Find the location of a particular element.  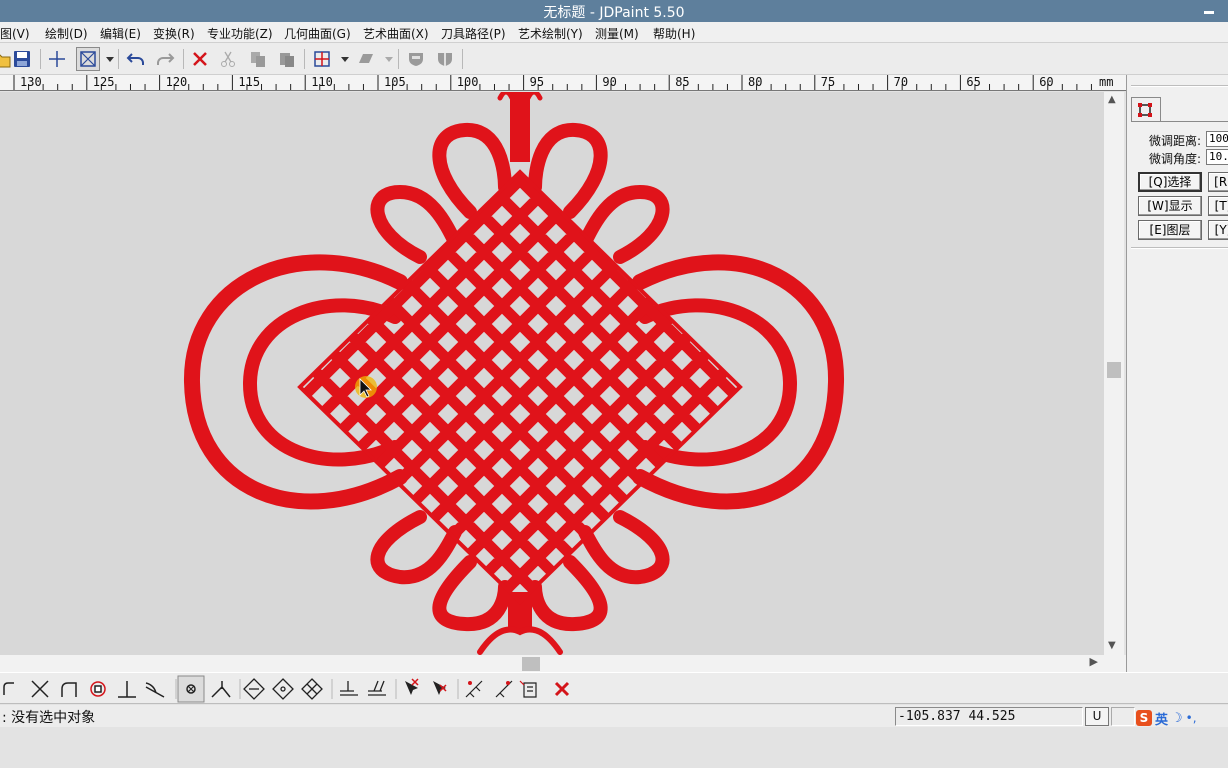

layer-mode-button: [E]图层 is located at coordinates (1170, 230).